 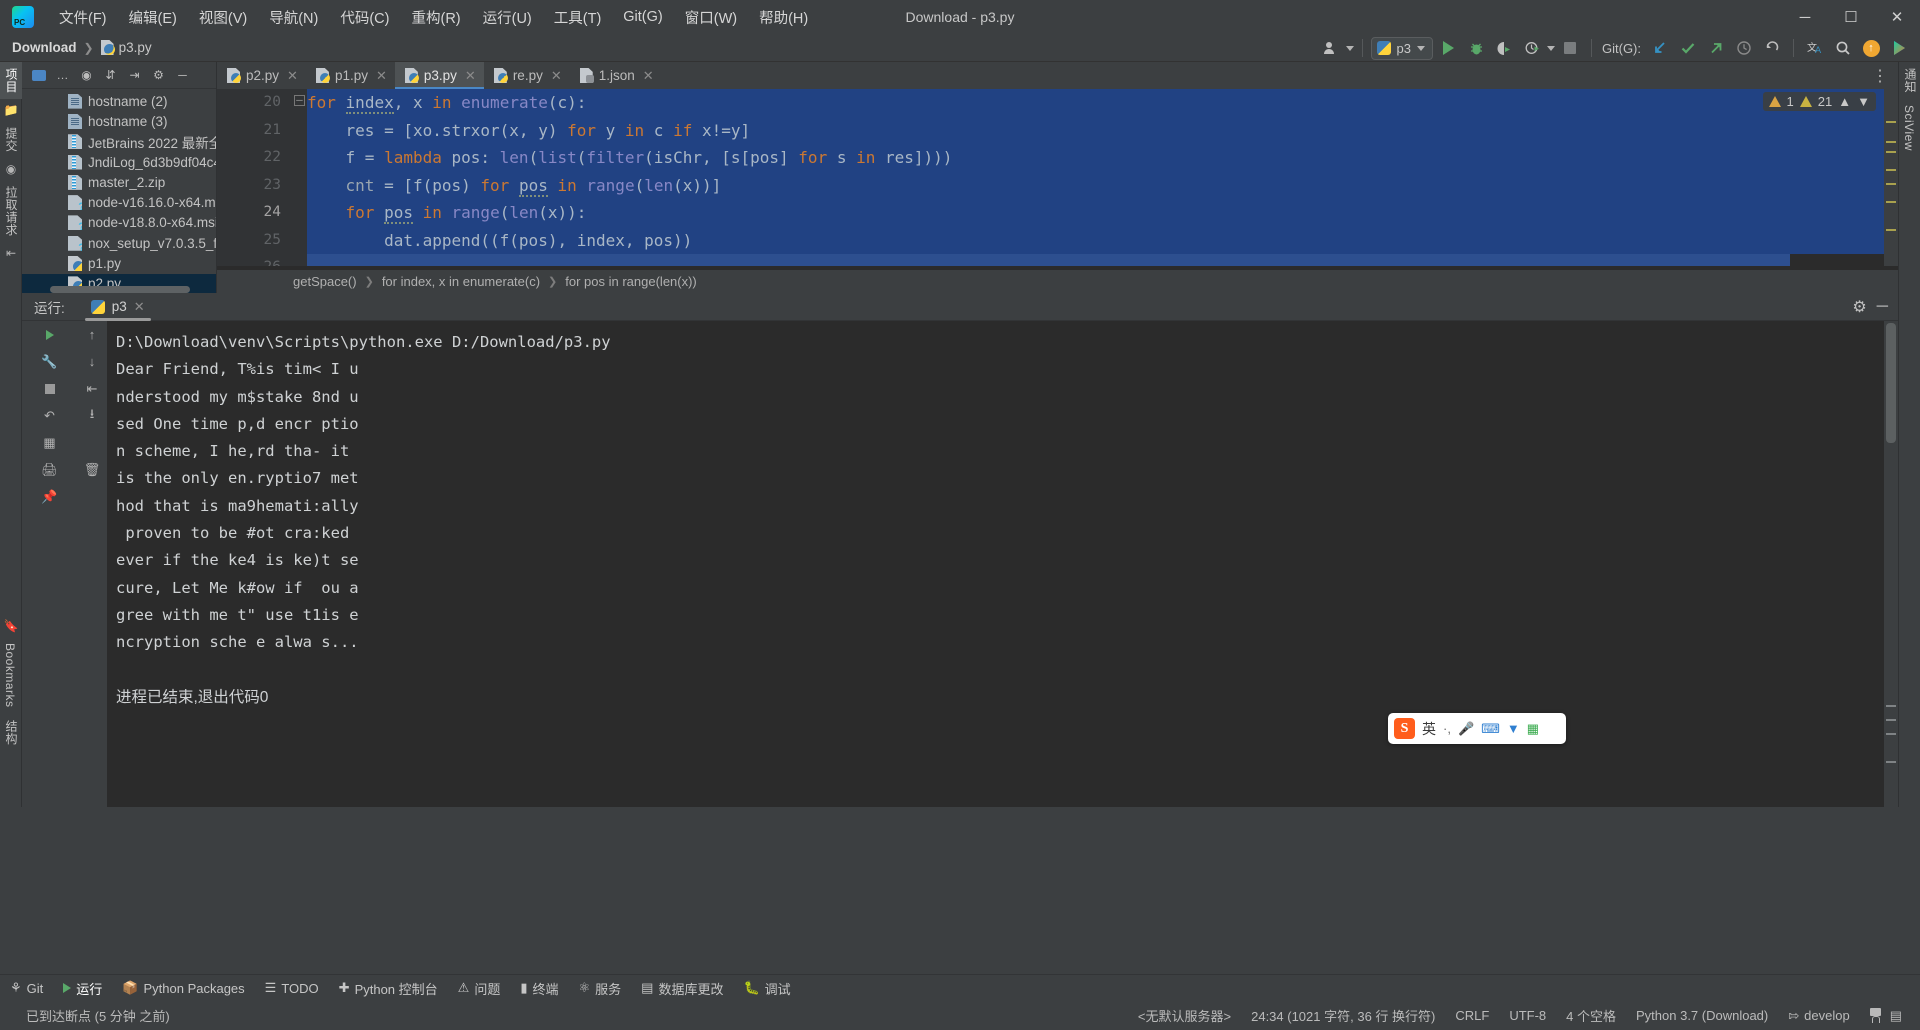 I want to click on bottom-item-run: 运行, so click(x=82, y=988).